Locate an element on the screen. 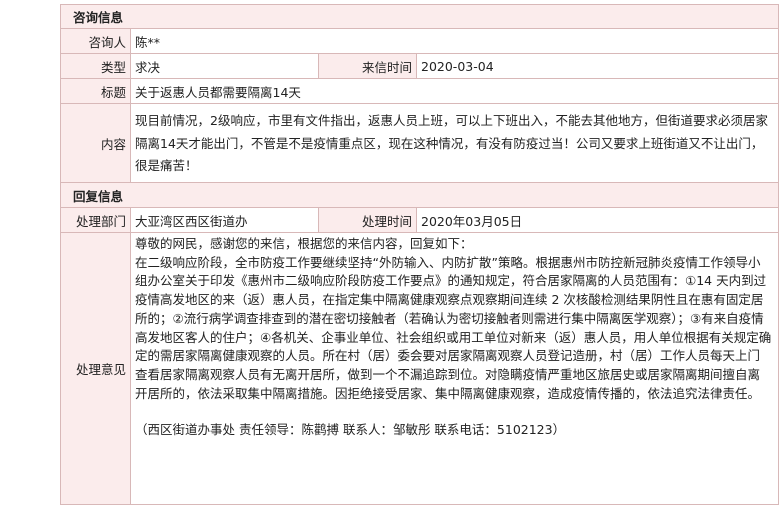 This screenshot has width=783, height=518. date-label: 来信时间 is located at coordinates (368, 66).